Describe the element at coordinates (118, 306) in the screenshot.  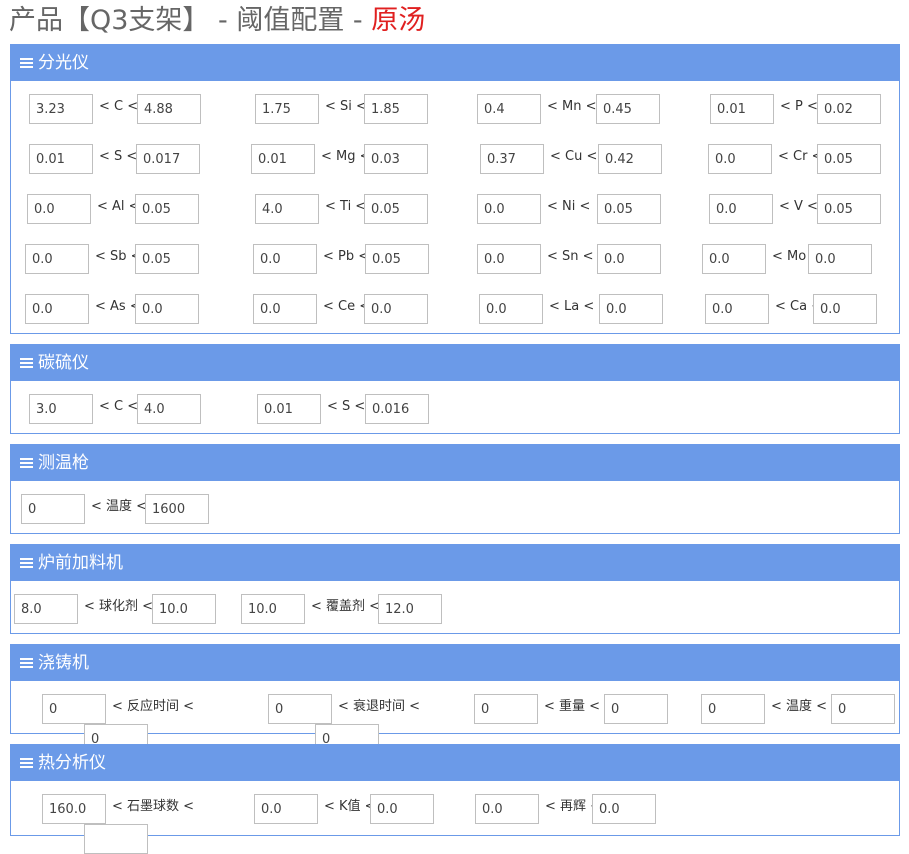
I see `spectrometer-threshold-label: < As <` at that location.